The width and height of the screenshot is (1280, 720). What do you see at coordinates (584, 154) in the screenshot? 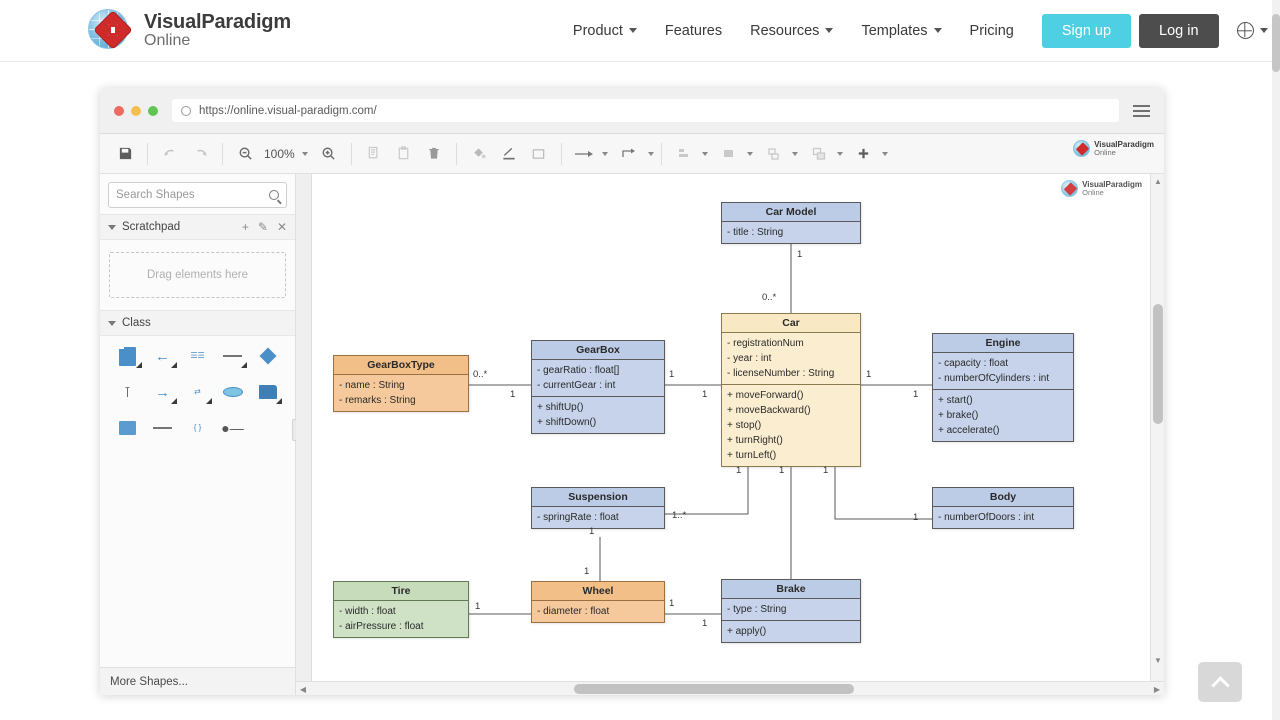
I see `arrow-style-icon` at bounding box center [584, 154].